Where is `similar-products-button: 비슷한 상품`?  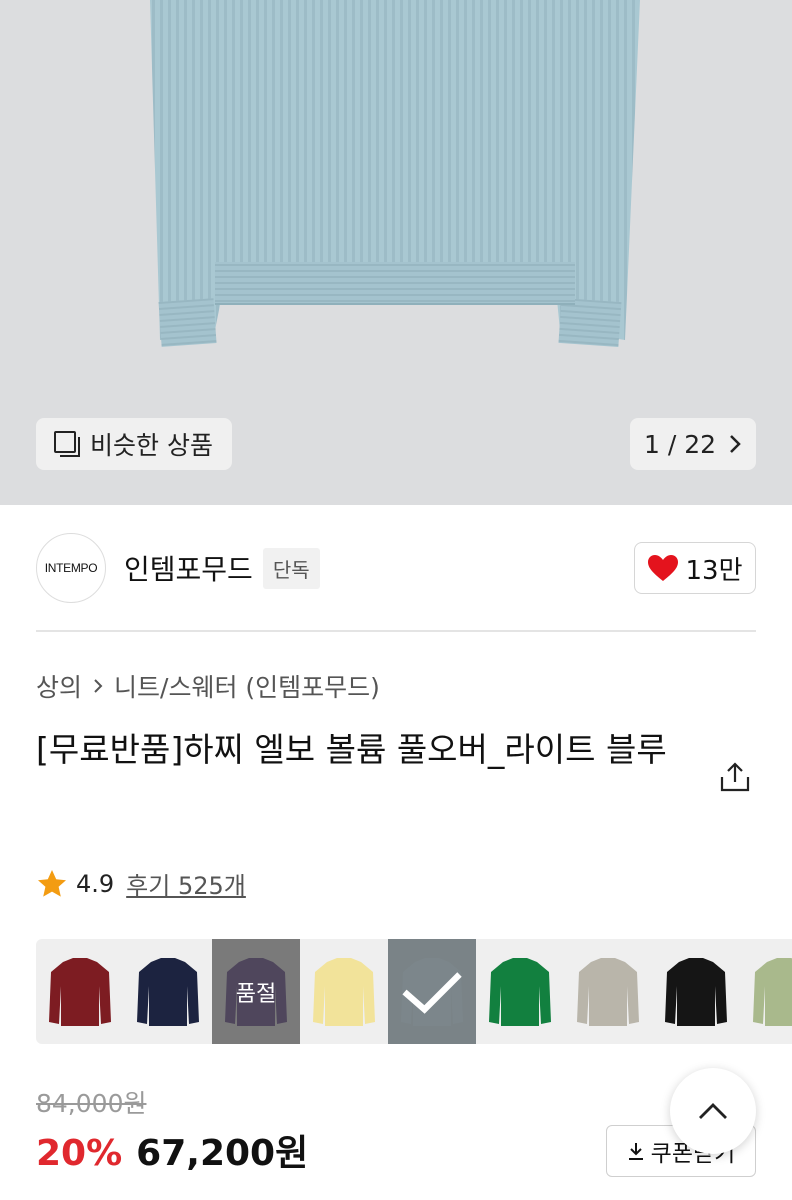
similar-products-button: 비슷한 상품 is located at coordinates (134, 444).